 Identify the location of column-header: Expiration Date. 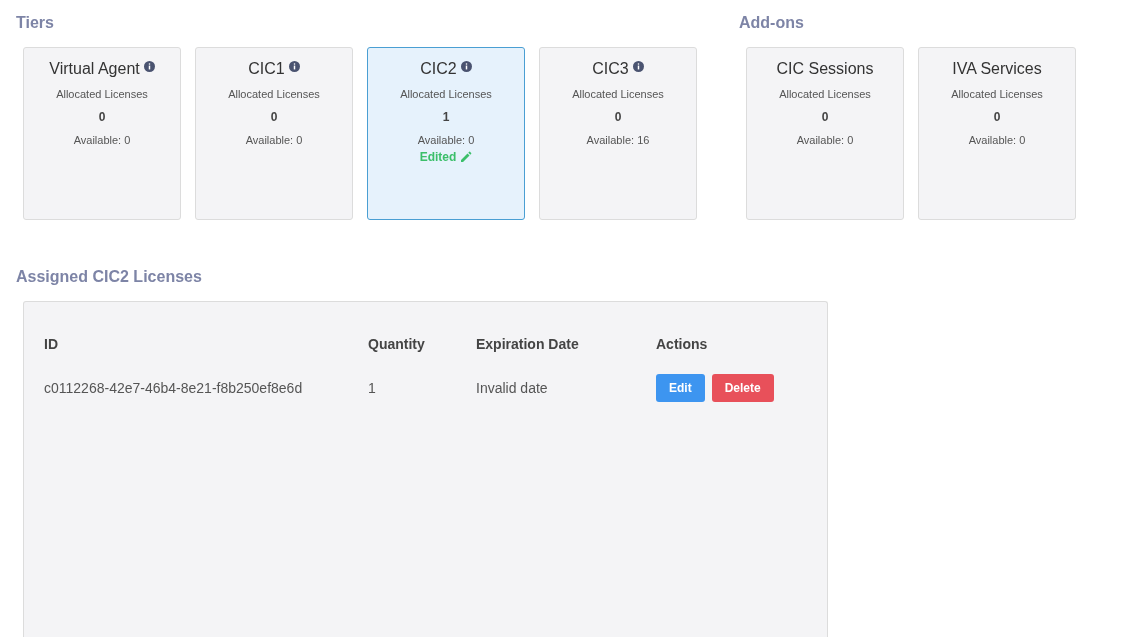
(528, 344).